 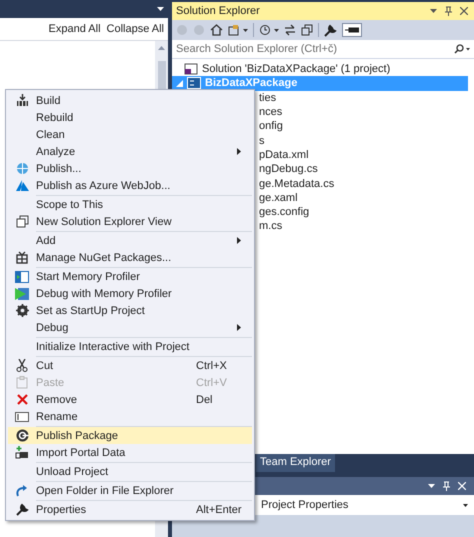 What do you see at coordinates (130, 435) in the screenshot?
I see `menu-item: Publish Package` at bounding box center [130, 435].